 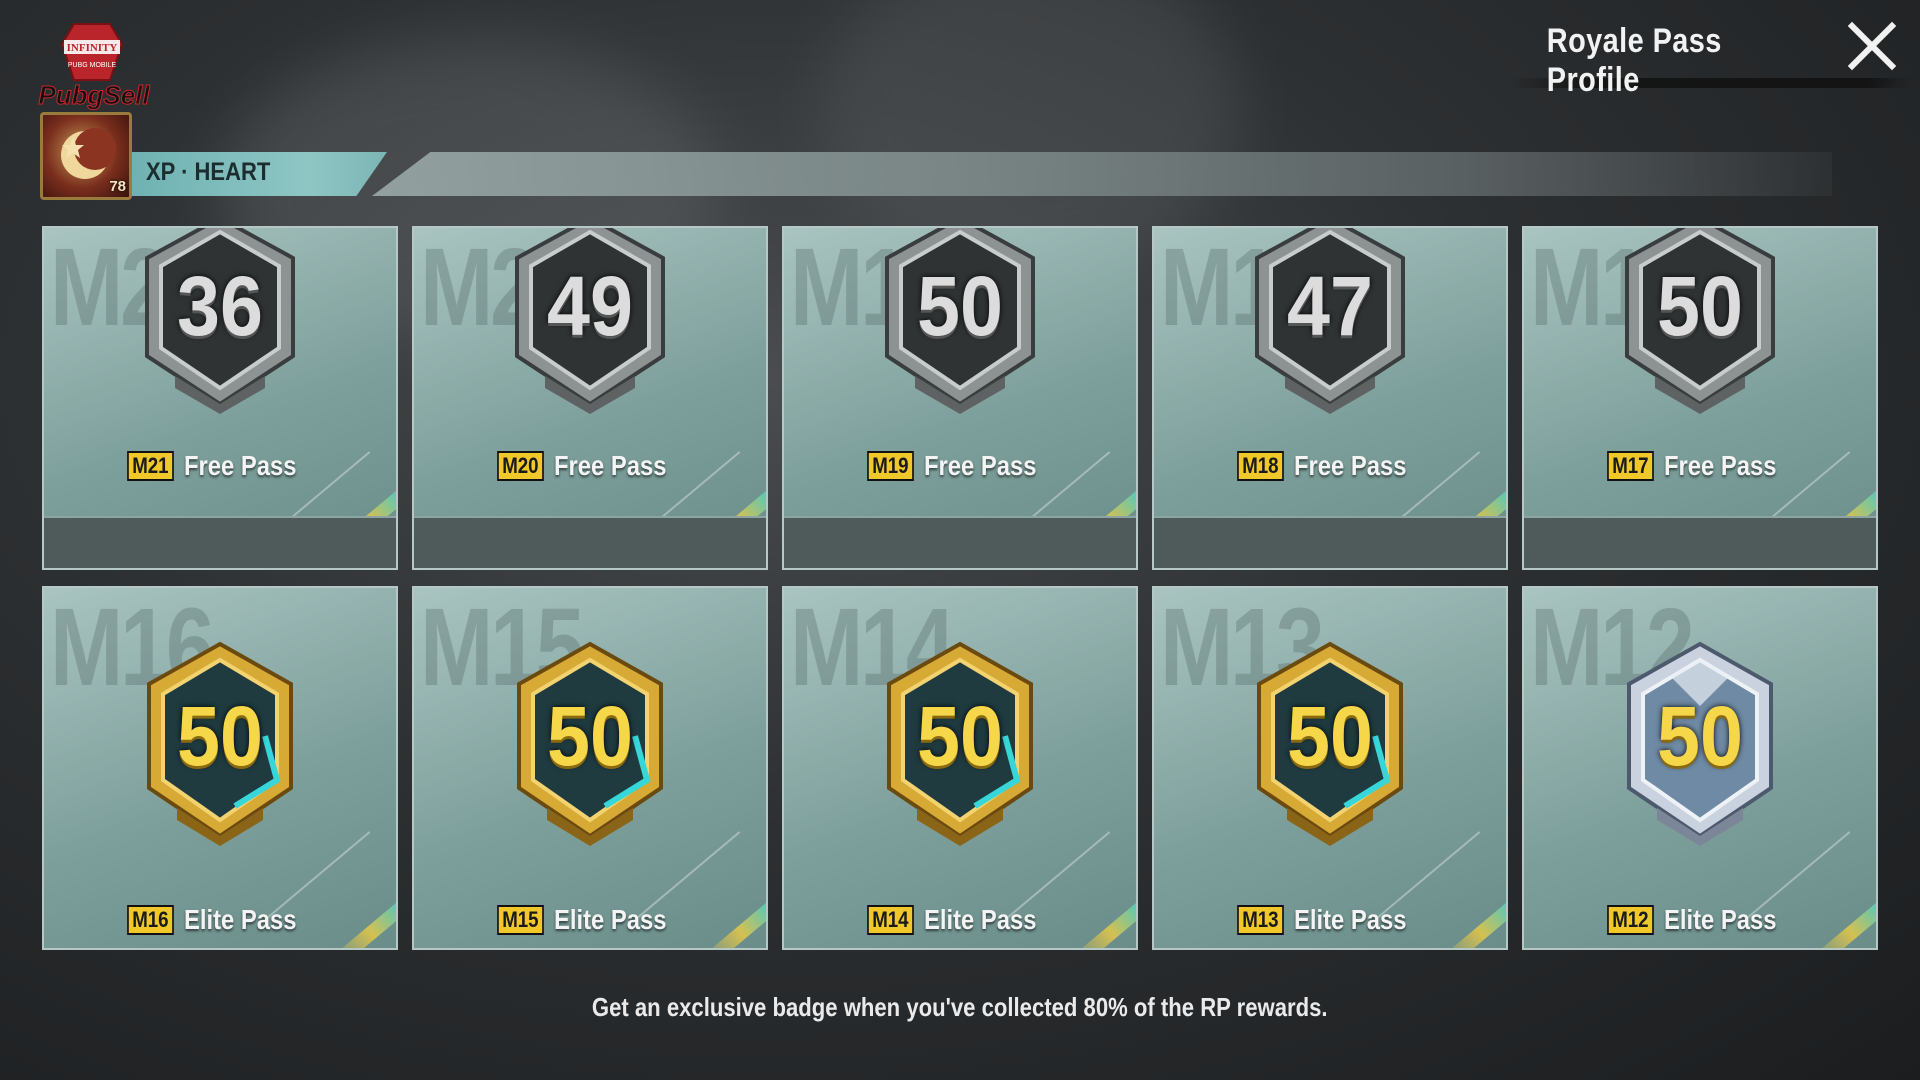 I want to click on season-tag: M15, so click(x=521, y=920).